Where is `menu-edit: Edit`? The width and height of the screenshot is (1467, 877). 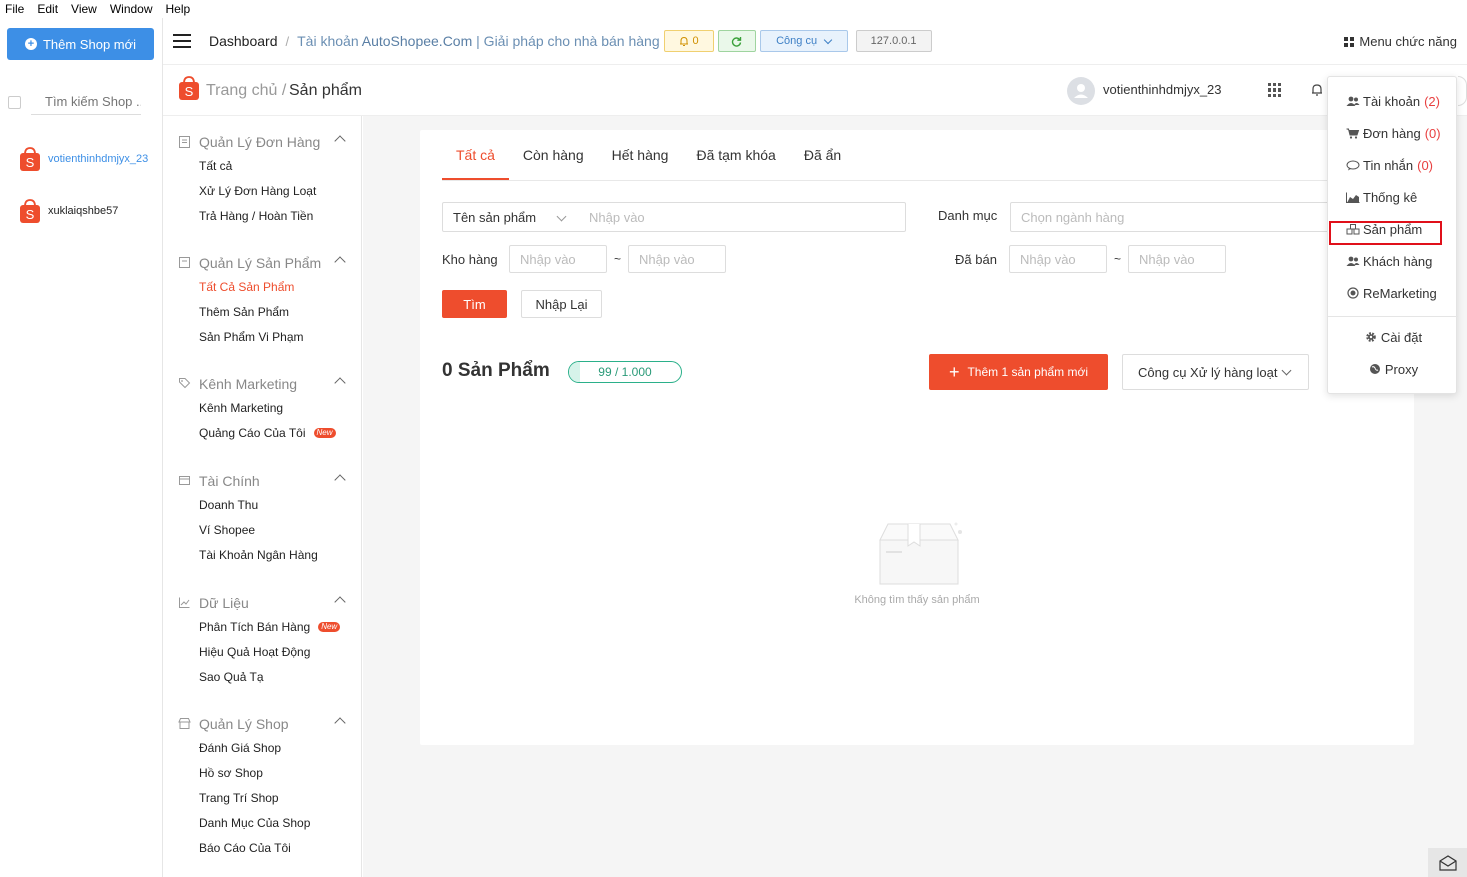 menu-edit: Edit is located at coordinates (47, 9).